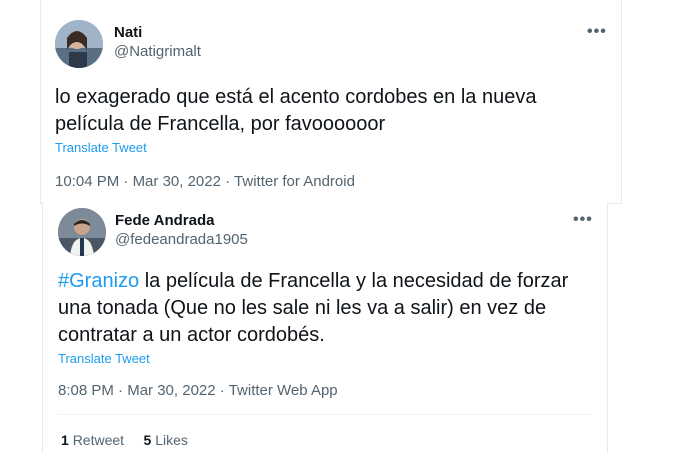 The width and height of the screenshot is (680, 453). I want to click on likes-stat: 5 Likes, so click(166, 440).